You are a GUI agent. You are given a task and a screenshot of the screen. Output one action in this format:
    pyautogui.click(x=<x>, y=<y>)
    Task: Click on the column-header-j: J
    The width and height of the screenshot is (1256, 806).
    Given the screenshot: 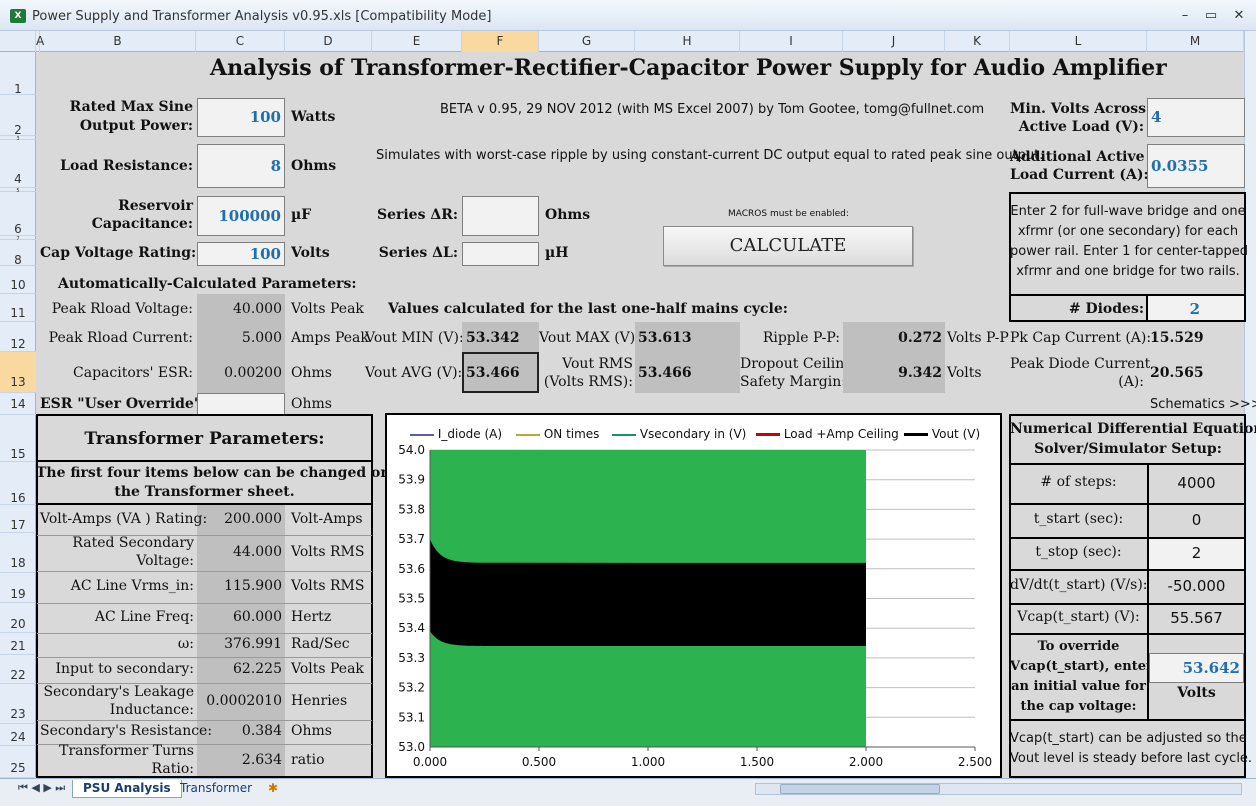 What is the action you would take?
    pyautogui.click(x=894, y=41)
    